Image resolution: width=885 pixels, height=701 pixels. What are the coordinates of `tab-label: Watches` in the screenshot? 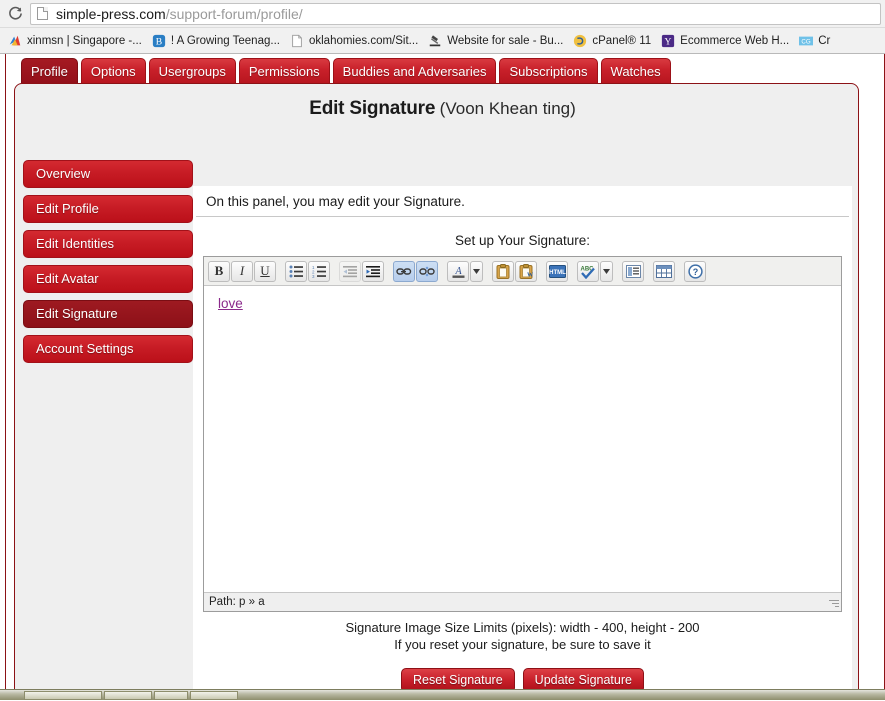 It's located at (635, 71).